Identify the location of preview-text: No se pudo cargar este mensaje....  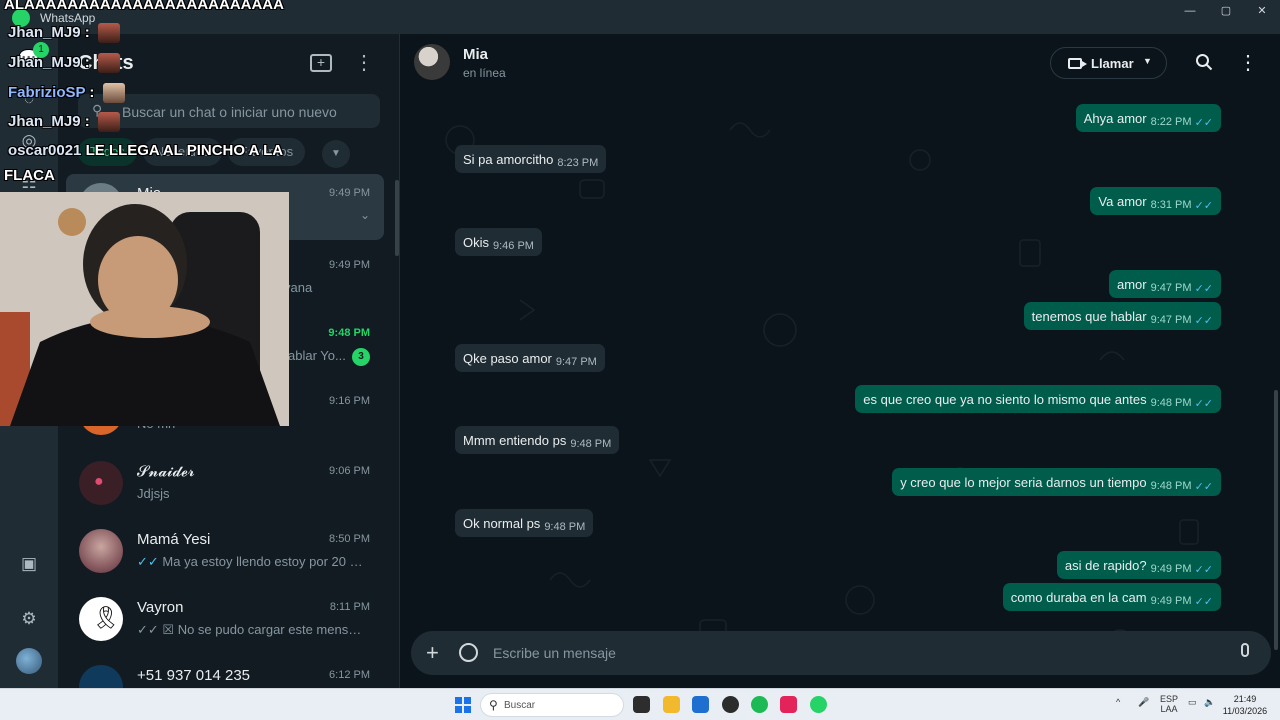
(272, 629).